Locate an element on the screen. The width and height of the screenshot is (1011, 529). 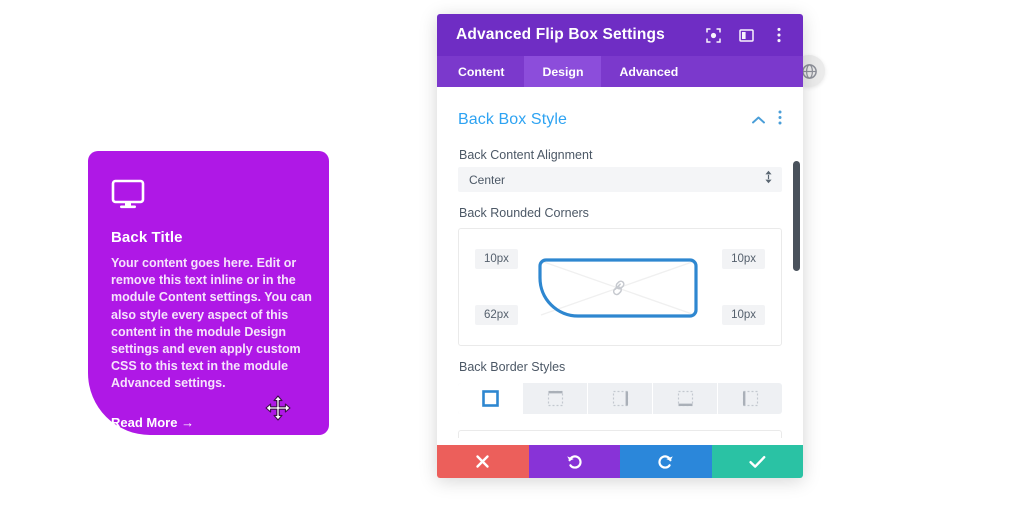
border-styles-group is located at coordinates (620, 398).